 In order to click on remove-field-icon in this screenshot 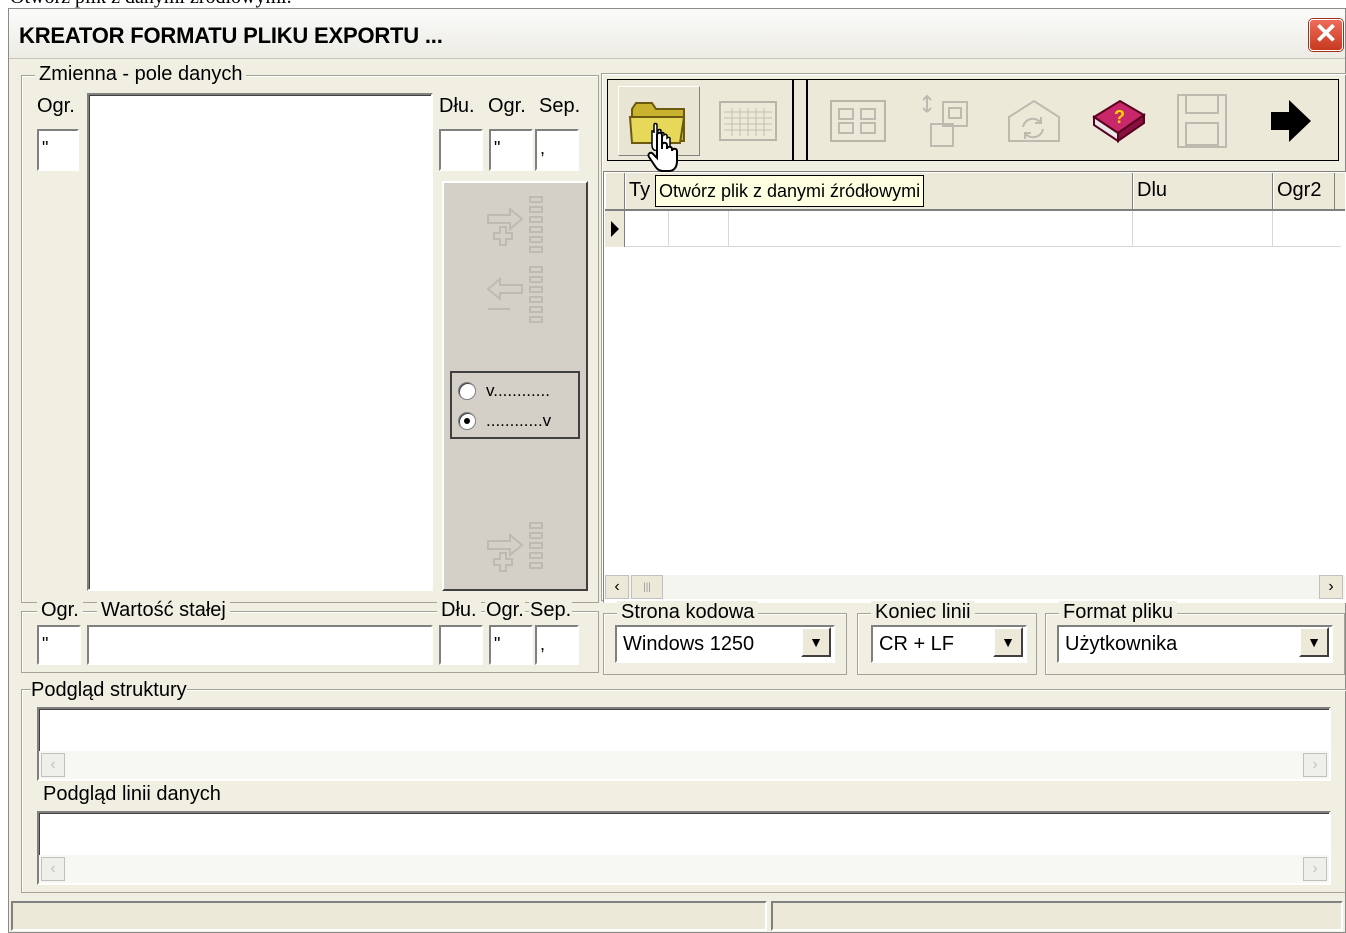, I will do `click(514, 294)`.